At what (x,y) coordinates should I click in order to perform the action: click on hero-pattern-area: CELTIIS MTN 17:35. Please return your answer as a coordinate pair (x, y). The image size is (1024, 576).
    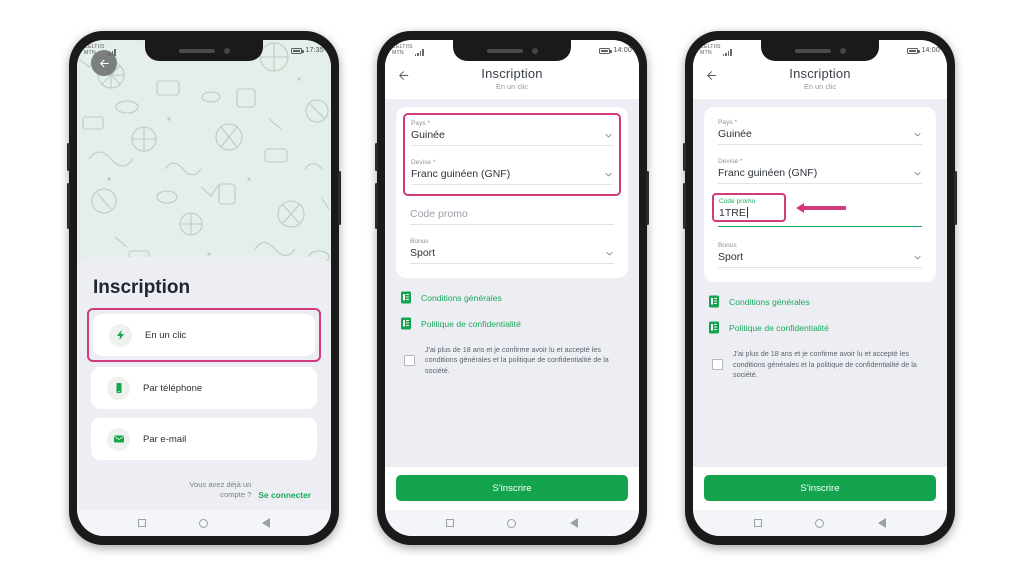
    Looking at the image, I should click on (204, 155).